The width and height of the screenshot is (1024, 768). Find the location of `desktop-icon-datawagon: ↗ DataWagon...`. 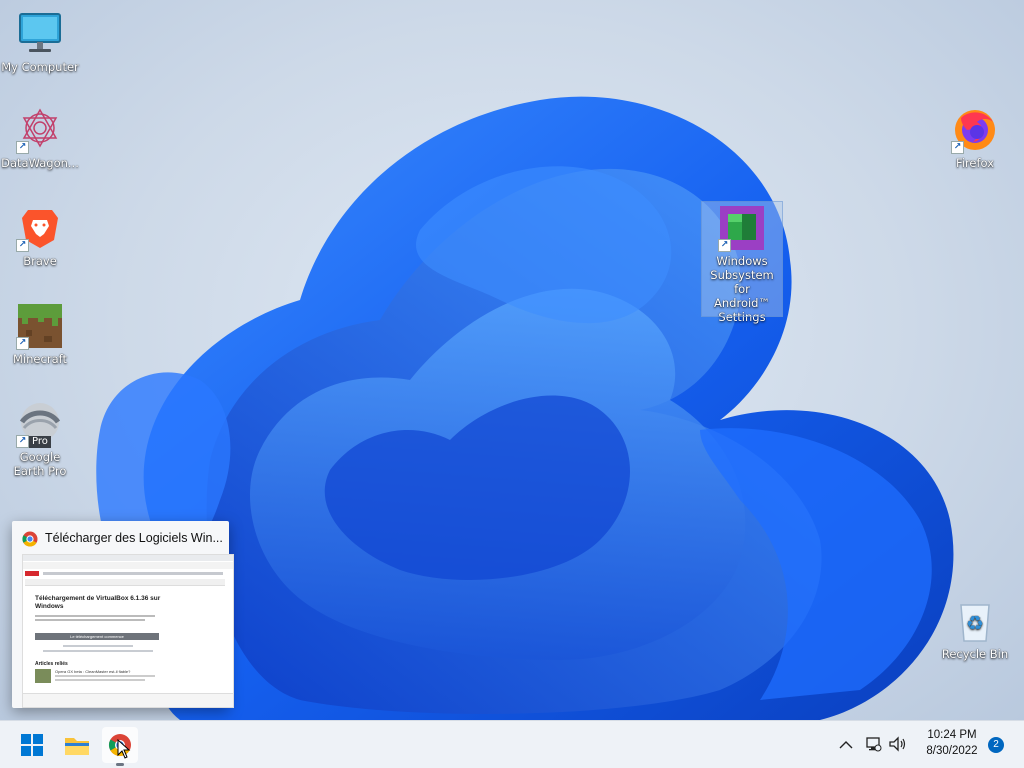

desktop-icon-datawagon: ↗ DataWagon... is located at coordinates (40, 138).